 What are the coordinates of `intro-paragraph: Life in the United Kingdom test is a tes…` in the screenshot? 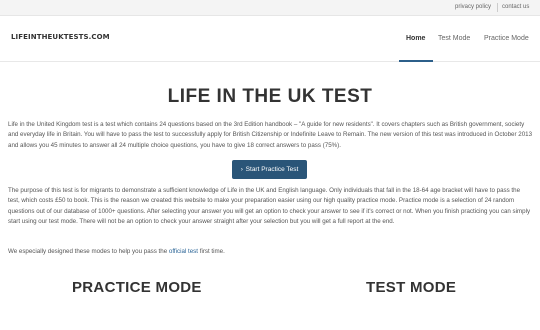 It's located at (270, 135).